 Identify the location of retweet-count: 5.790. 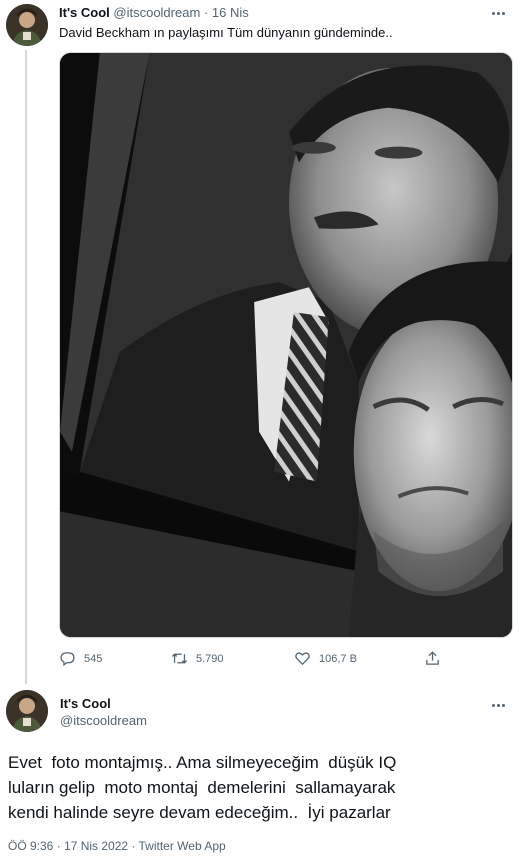
(210, 658).